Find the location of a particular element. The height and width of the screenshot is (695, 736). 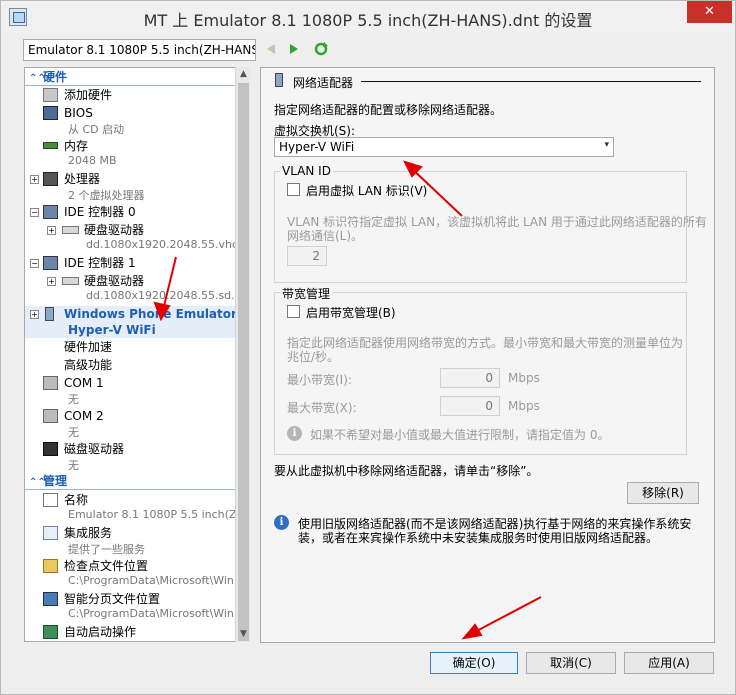

checkpoint-folder-icon is located at coordinates (50, 566).